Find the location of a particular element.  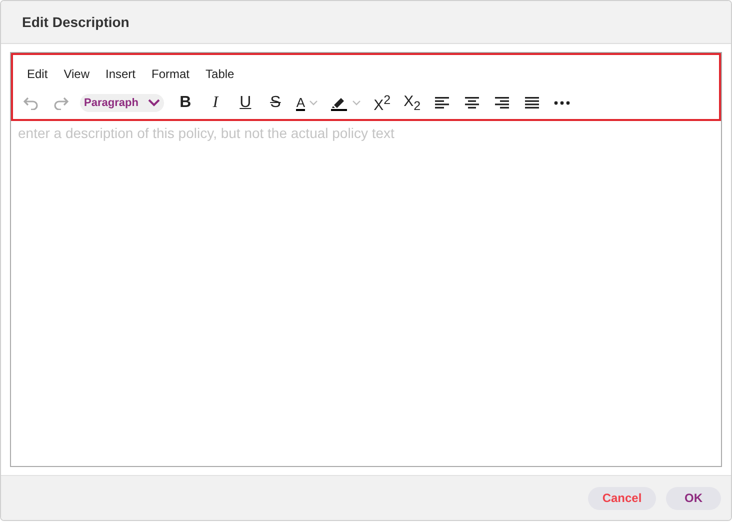

bold-button: B is located at coordinates (185, 103).